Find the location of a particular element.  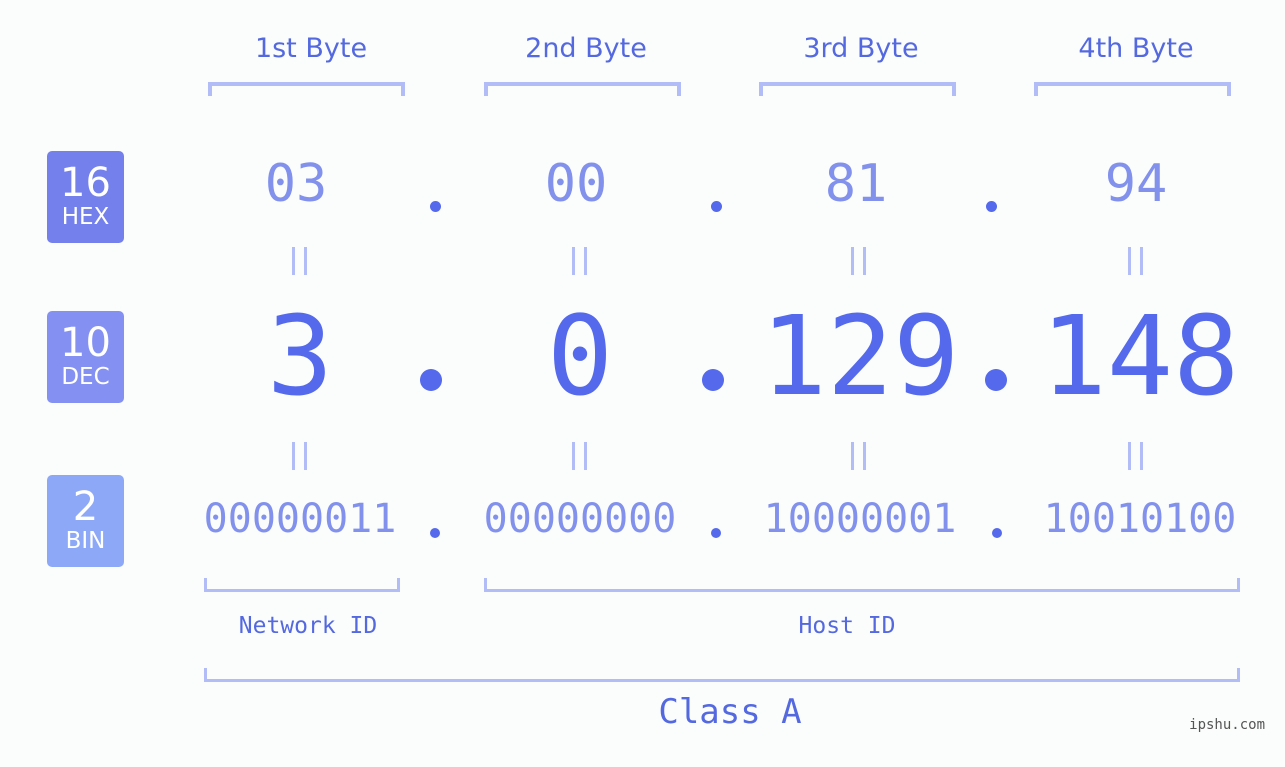

class-label: Class A is located at coordinates (730, 712).